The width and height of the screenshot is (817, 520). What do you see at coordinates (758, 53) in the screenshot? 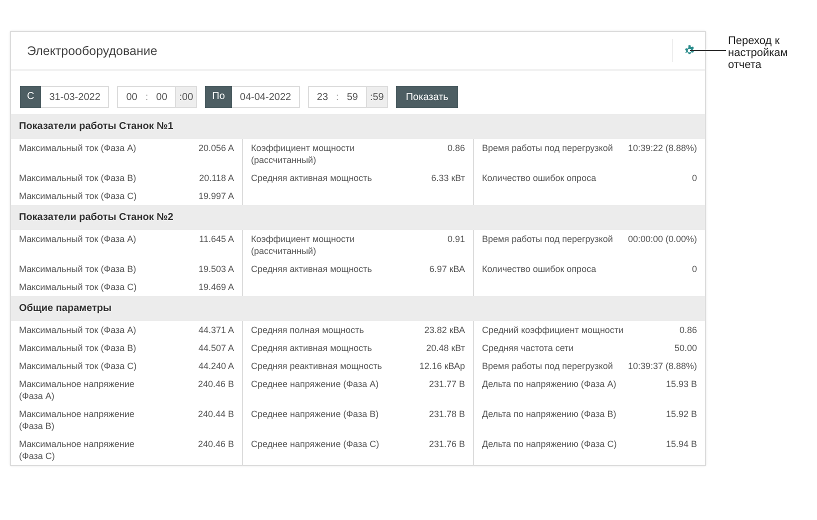
I see `callout-text: Переход к настройкам отчета` at bounding box center [758, 53].